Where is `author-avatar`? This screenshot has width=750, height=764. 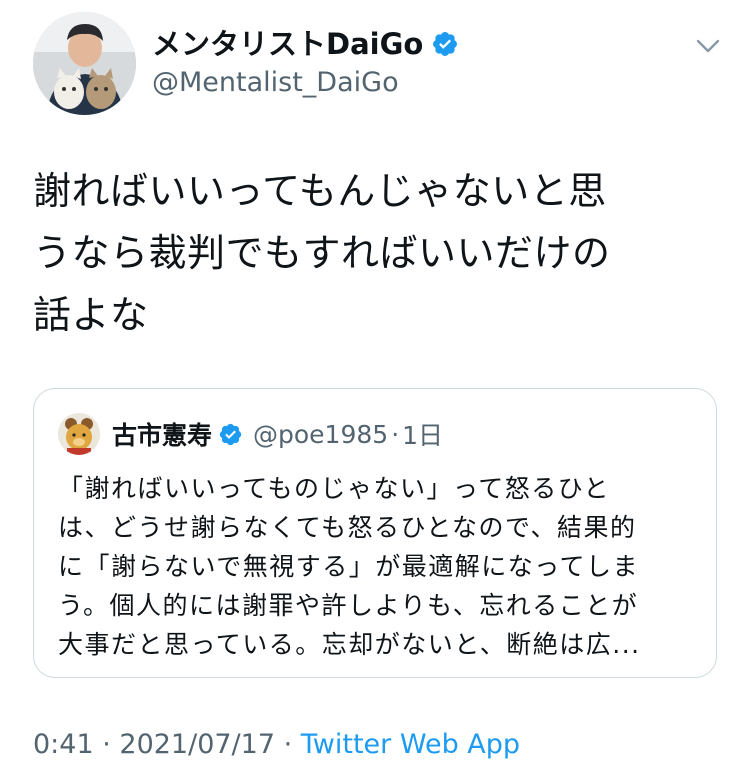
author-avatar is located at coordinates (84, 63).